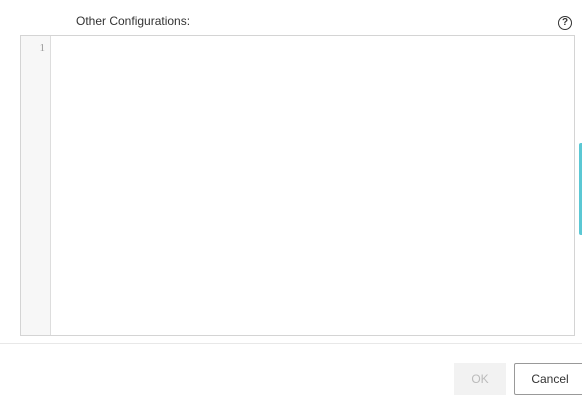  What do you see at coordinates (42, 48) in the screenshot?
I see `line-number: 1` at bounding box center [42, 48].